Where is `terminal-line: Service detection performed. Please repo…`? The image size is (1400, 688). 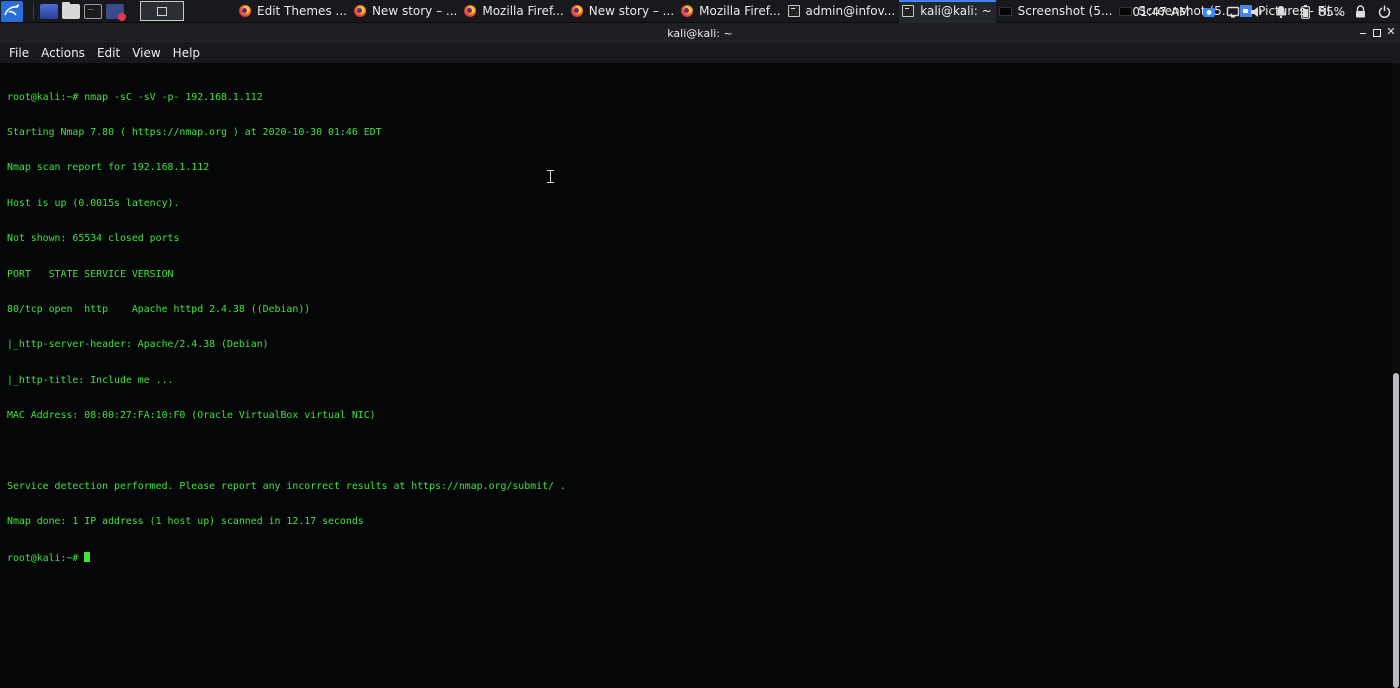 terminal-line: Service detection performed. Please repo… is located at coordinates (286, 486).